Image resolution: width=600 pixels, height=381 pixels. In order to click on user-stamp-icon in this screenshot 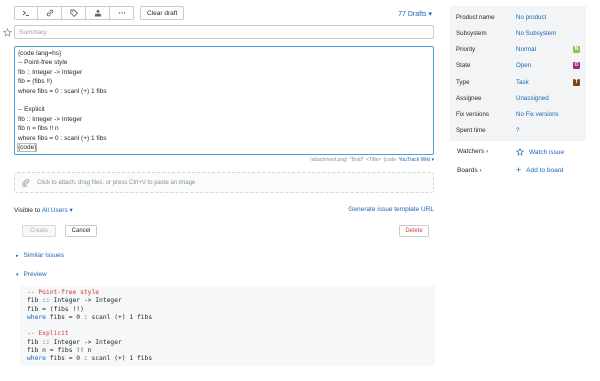, I will do `click(97, 13)`.